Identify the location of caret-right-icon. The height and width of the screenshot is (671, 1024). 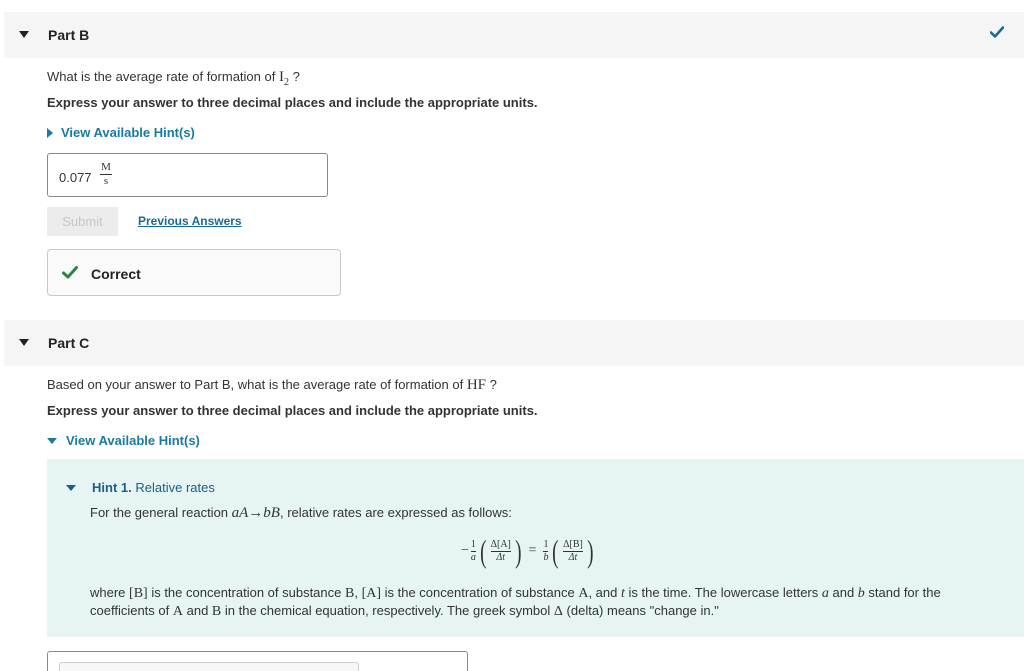
(50, 132).